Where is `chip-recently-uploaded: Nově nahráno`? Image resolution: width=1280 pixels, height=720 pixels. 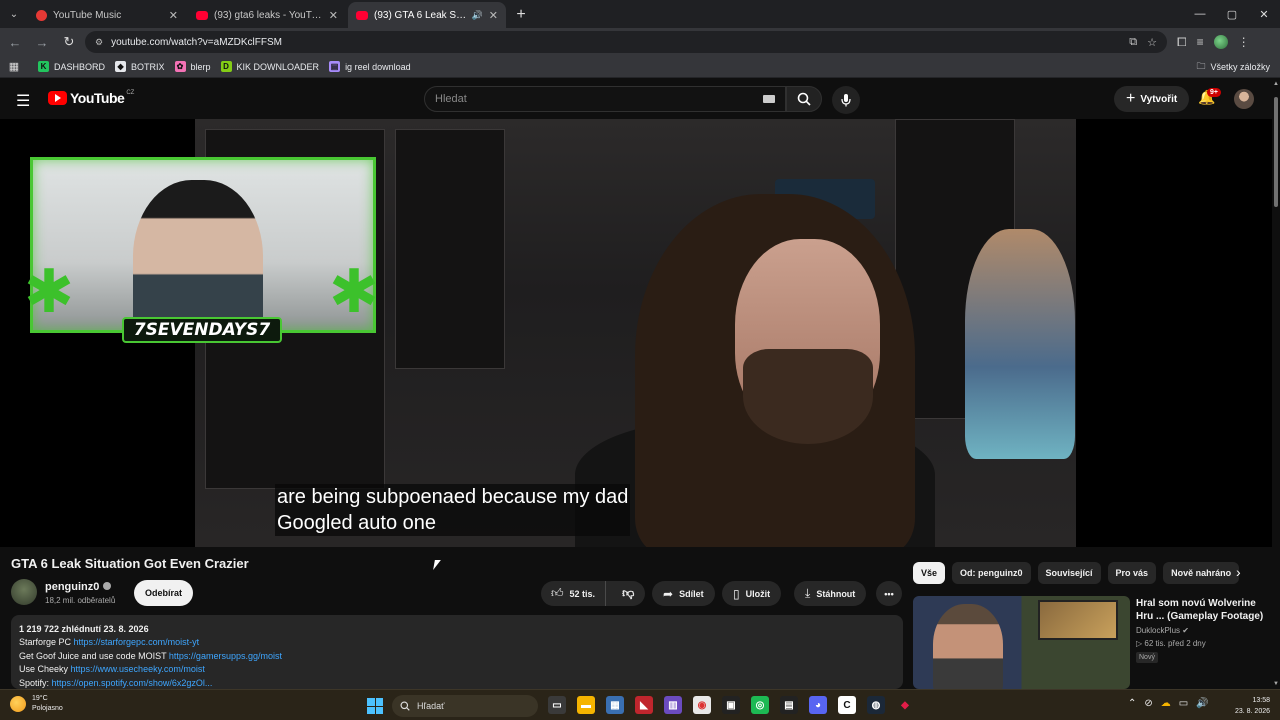 chip-recently-uploaded: Nově nahráno is located at coordinates (1201, 573).